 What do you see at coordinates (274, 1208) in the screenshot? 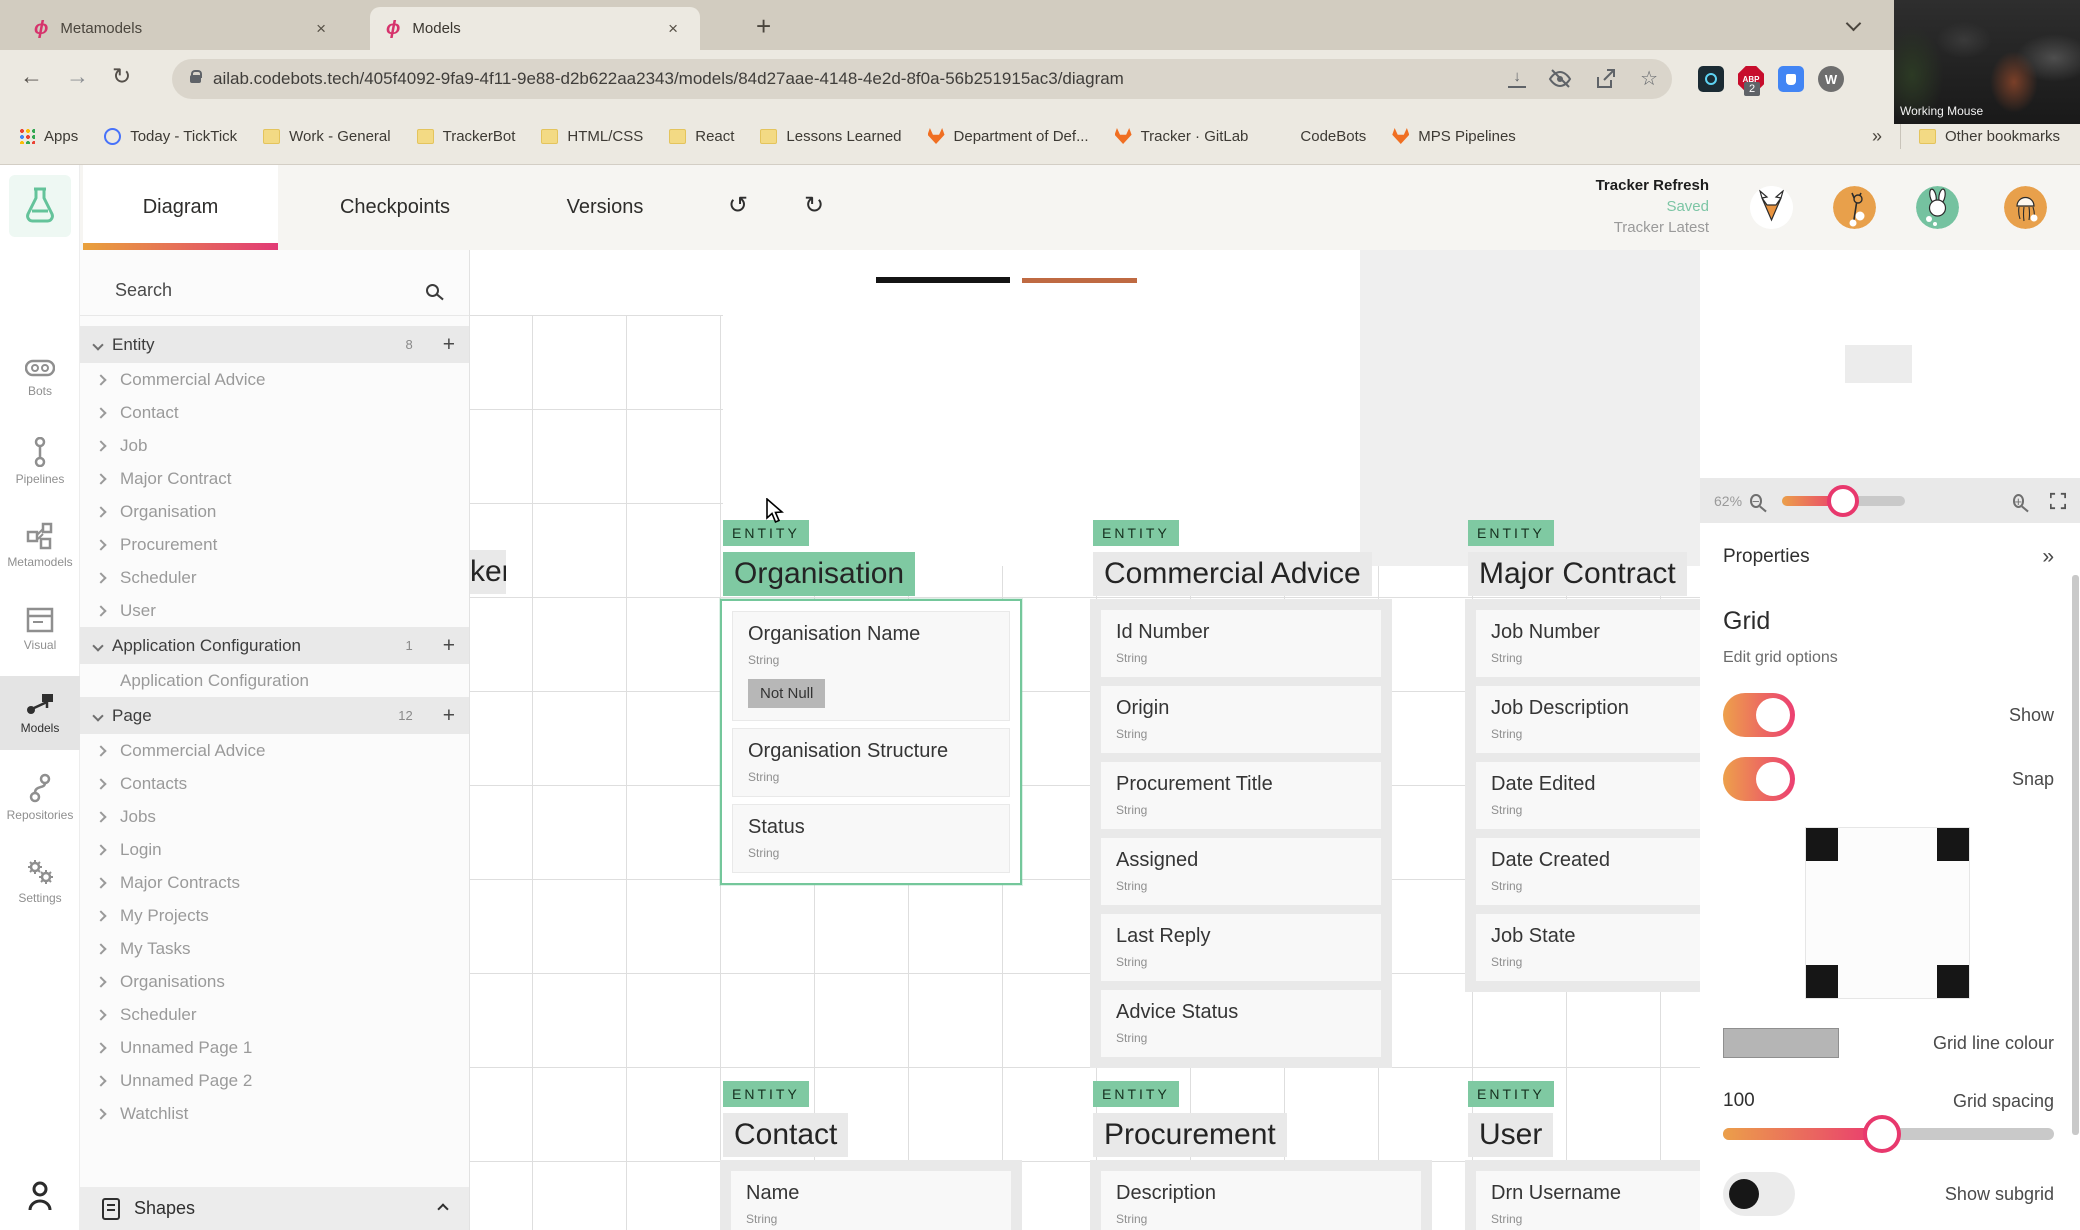
I see `shapes-drawer-header: Shapes` at bounding box center [274, 1208].